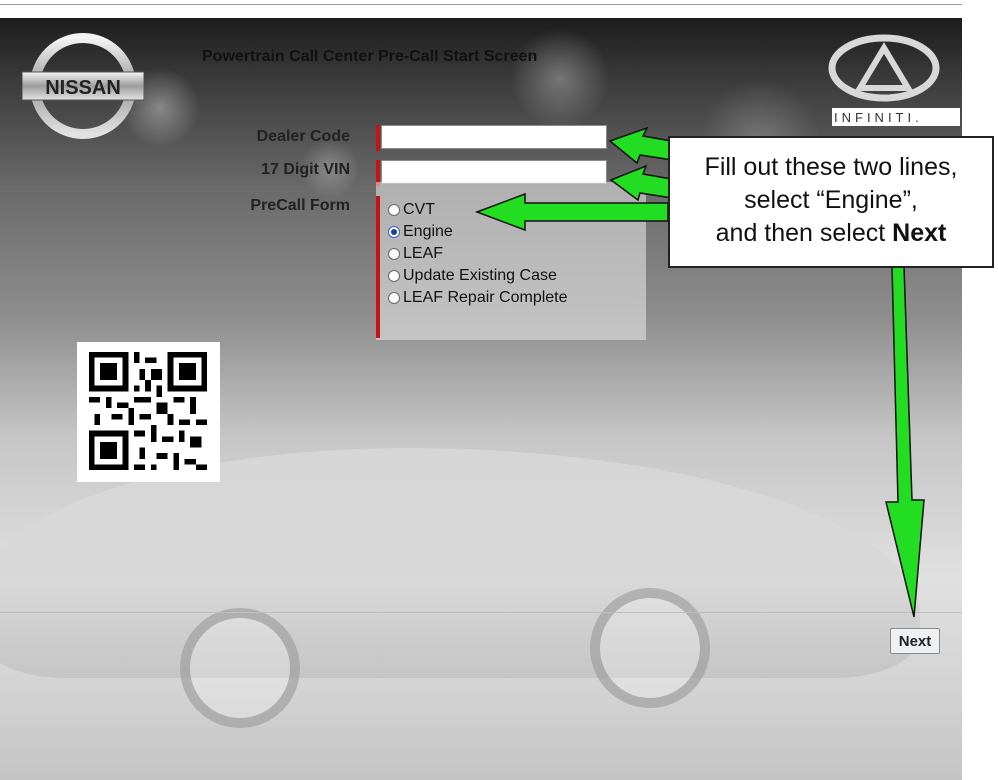 Image resolution: width=998 pixels, height=780 pixels. Describe the element at coordinates (878, 117) in the screenshot. I see `svg-text: INFINITI.` at that location.